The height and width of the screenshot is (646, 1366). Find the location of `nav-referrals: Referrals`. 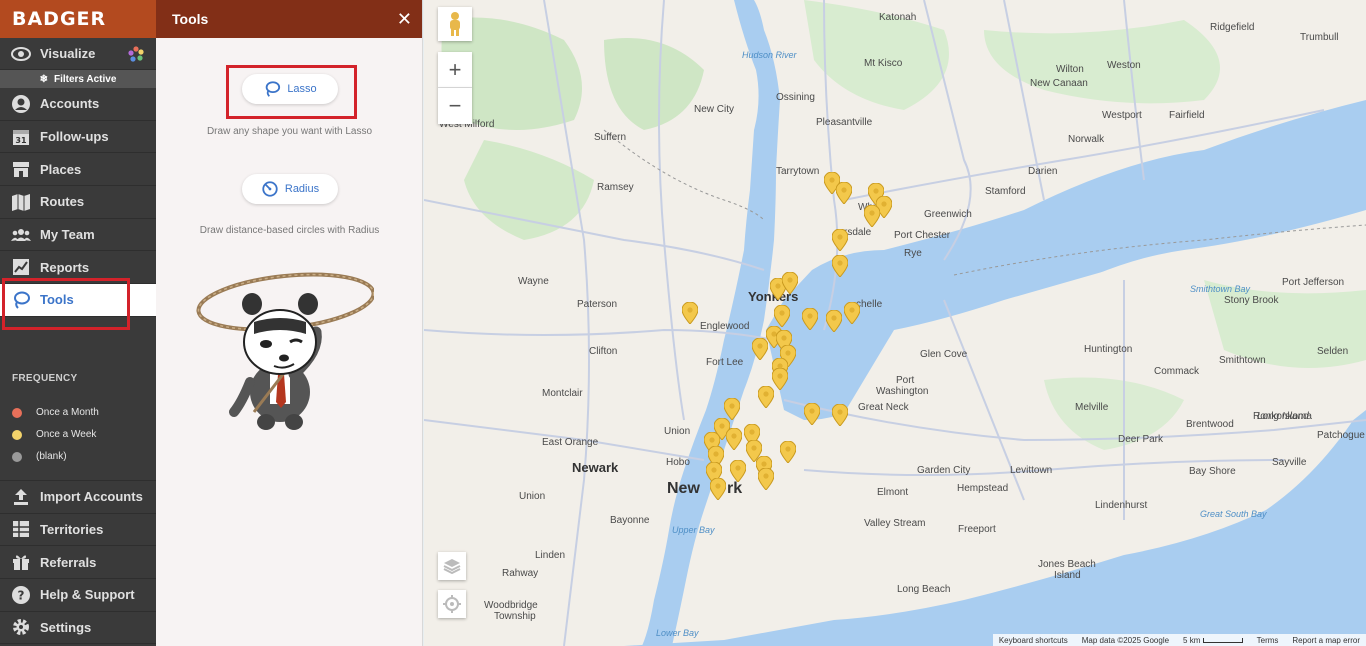

nav-referrals: Referrals is located at coordinates (78, 562).